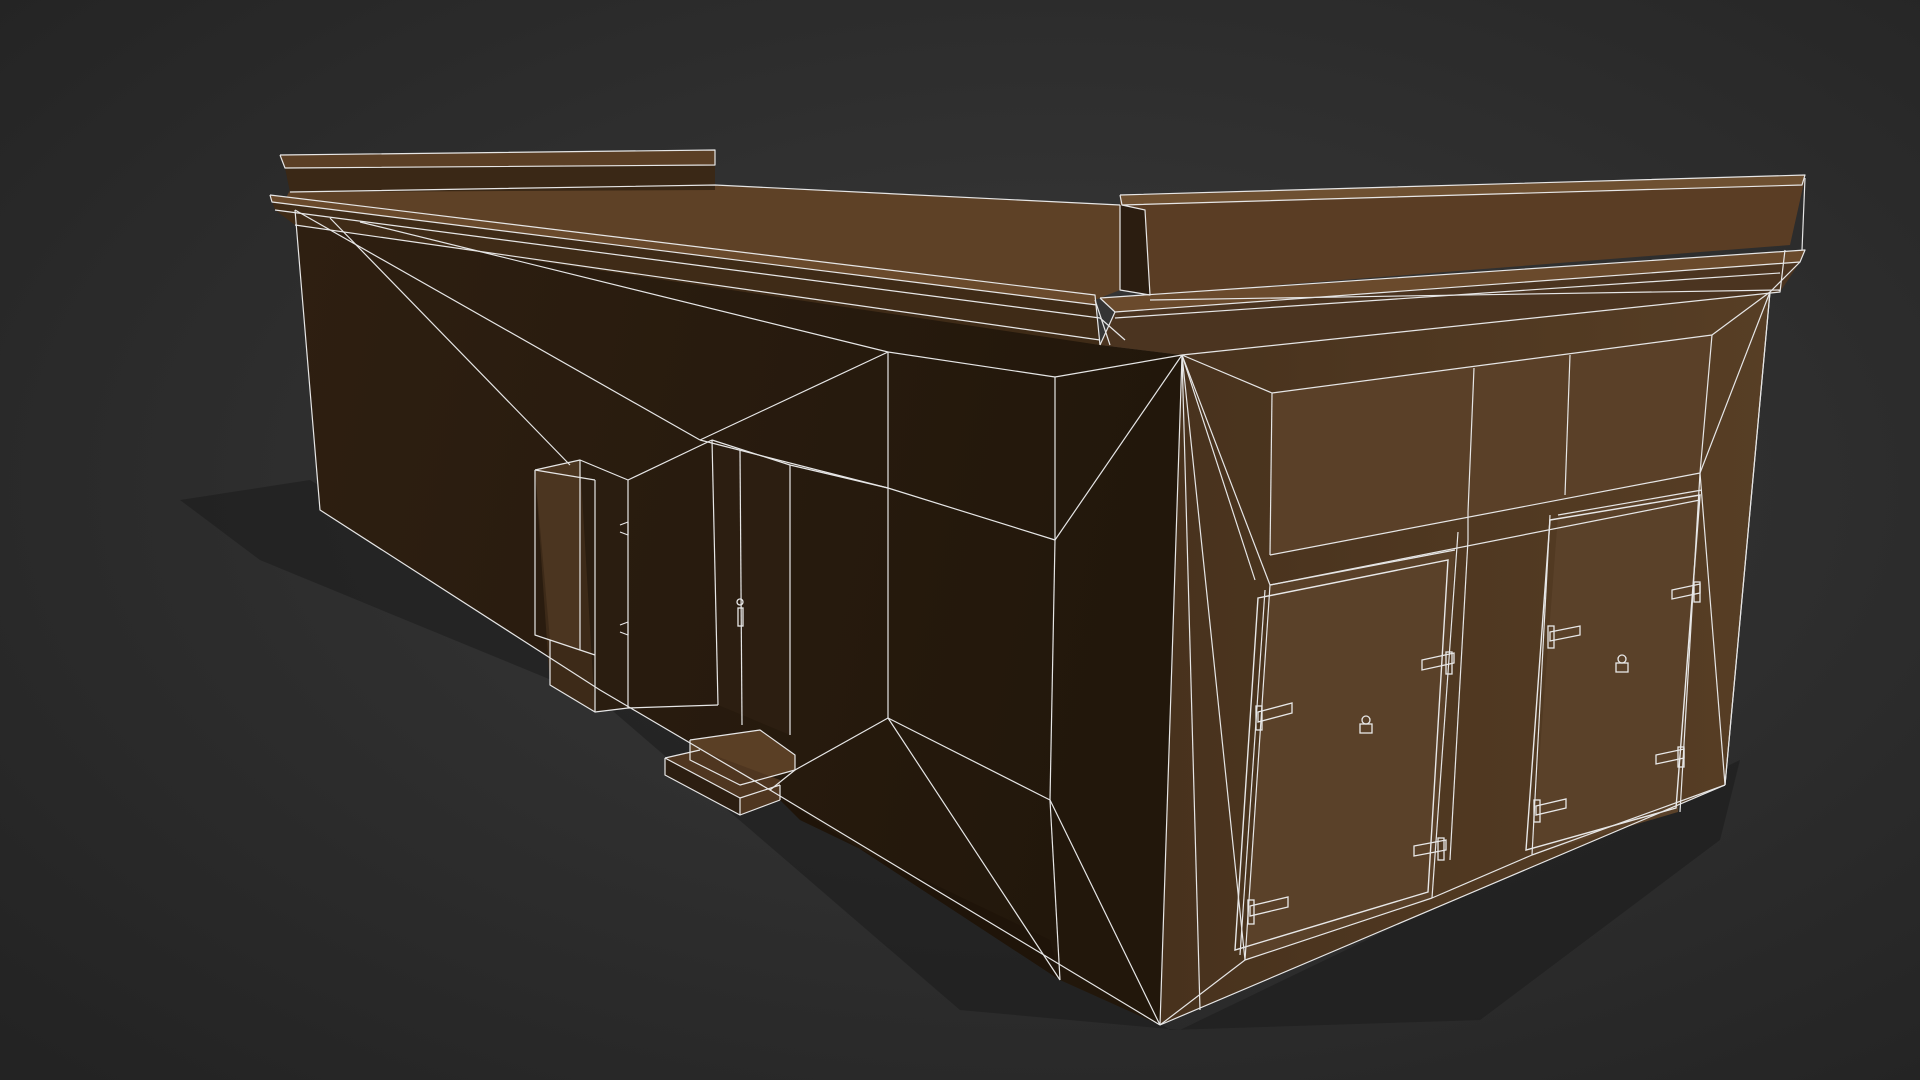 This screenshot has height=1080, width=1920. I want to click on side-door, so click(751, 587).